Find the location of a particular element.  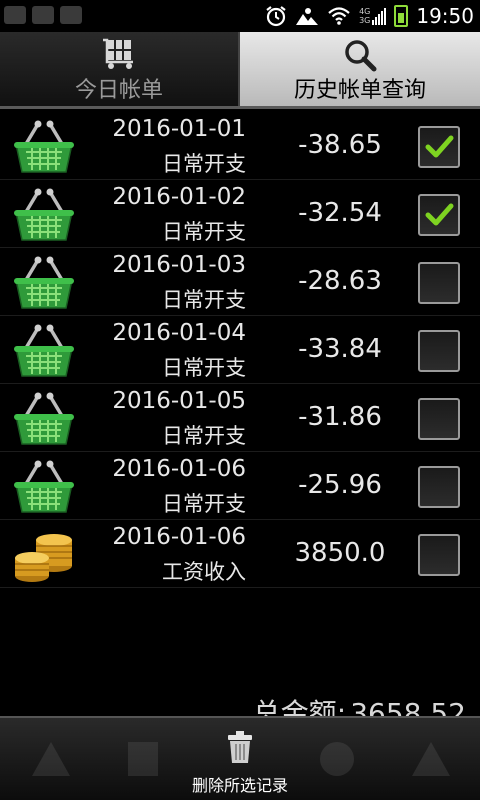

delete-selected-label: 删除所选记录 is located at coordinates (239, 785).